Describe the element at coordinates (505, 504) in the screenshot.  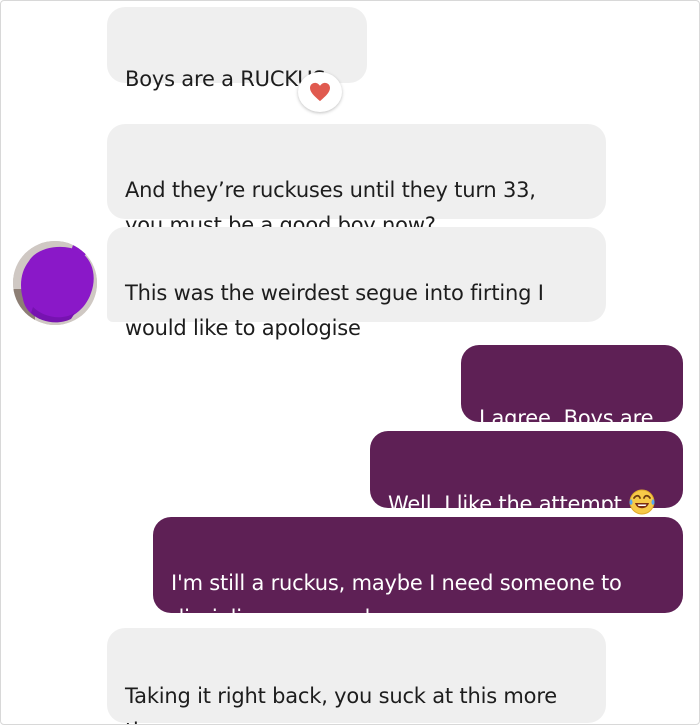
I see `message-text: Well, I like the attempt` at that location.